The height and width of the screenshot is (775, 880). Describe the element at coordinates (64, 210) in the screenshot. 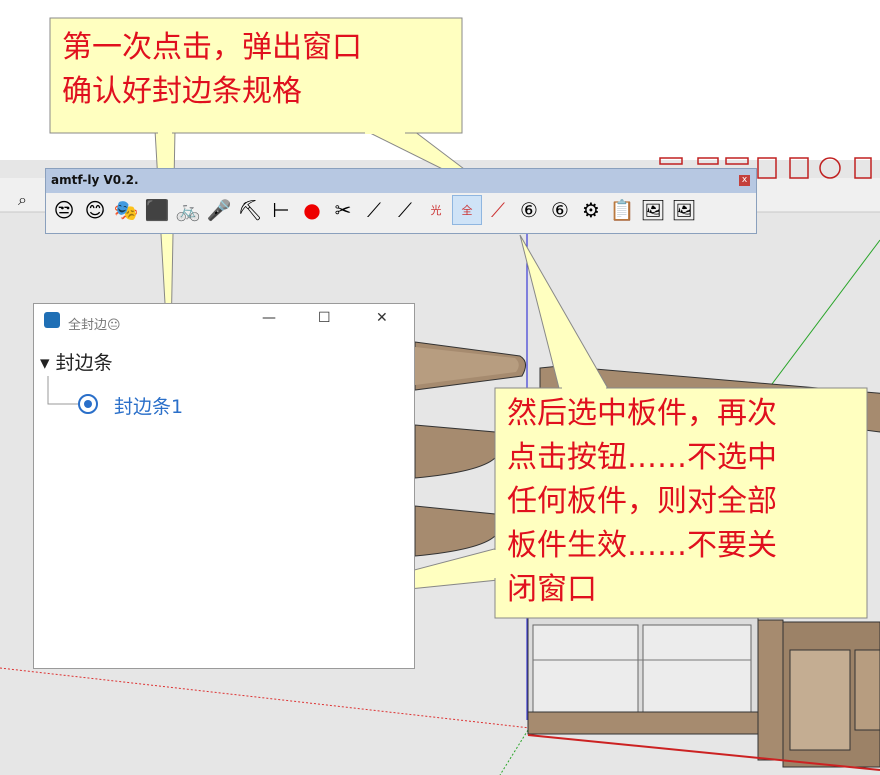

I see `tool-face1-icon: 😒` at that location.